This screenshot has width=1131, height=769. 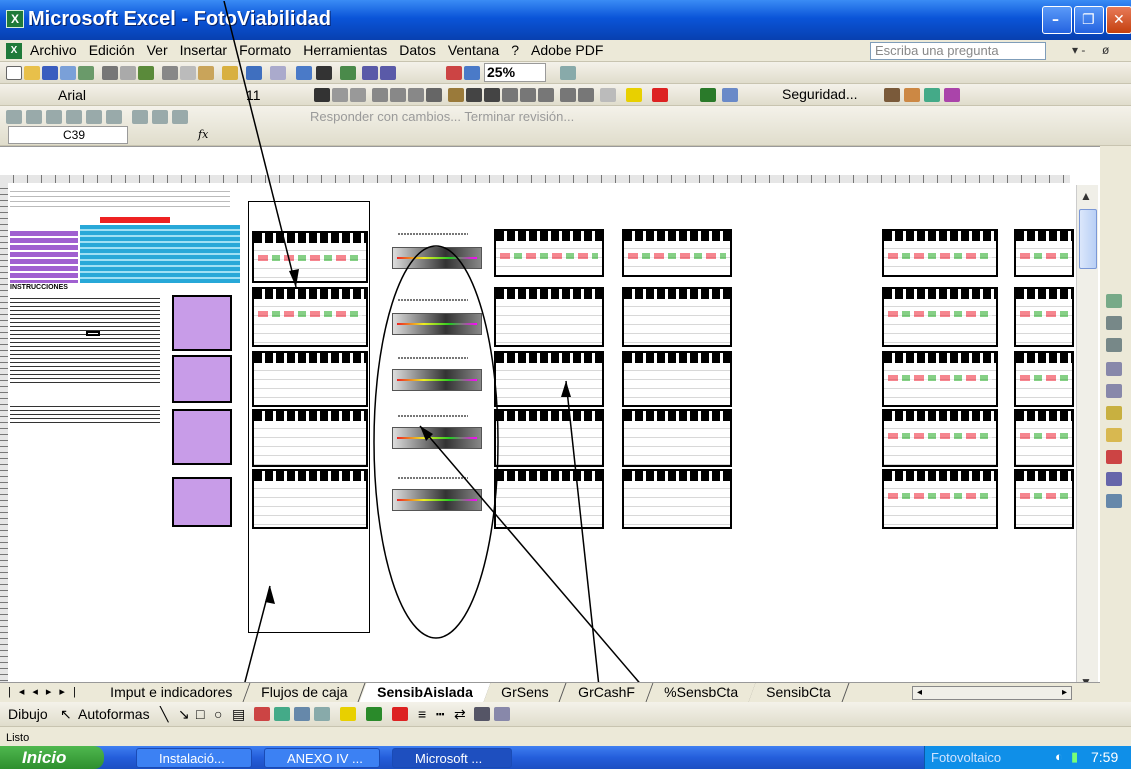 I want to click on tab-grcashf: GrCashF, so click(x=607, y=692).